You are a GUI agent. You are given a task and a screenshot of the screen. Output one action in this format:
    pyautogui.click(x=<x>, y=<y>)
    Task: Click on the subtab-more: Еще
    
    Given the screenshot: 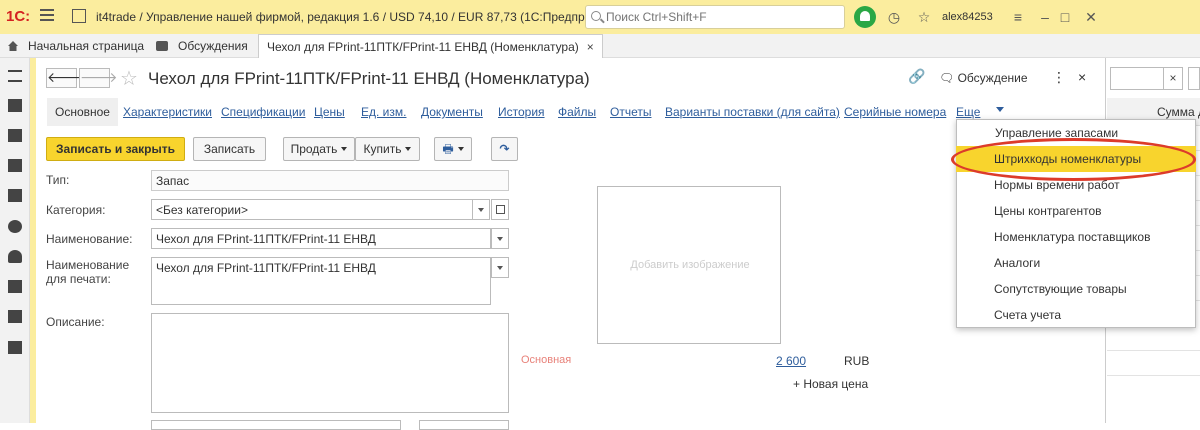 What is the action you would take?
    pyautogui.click(x=968, y=112)
    